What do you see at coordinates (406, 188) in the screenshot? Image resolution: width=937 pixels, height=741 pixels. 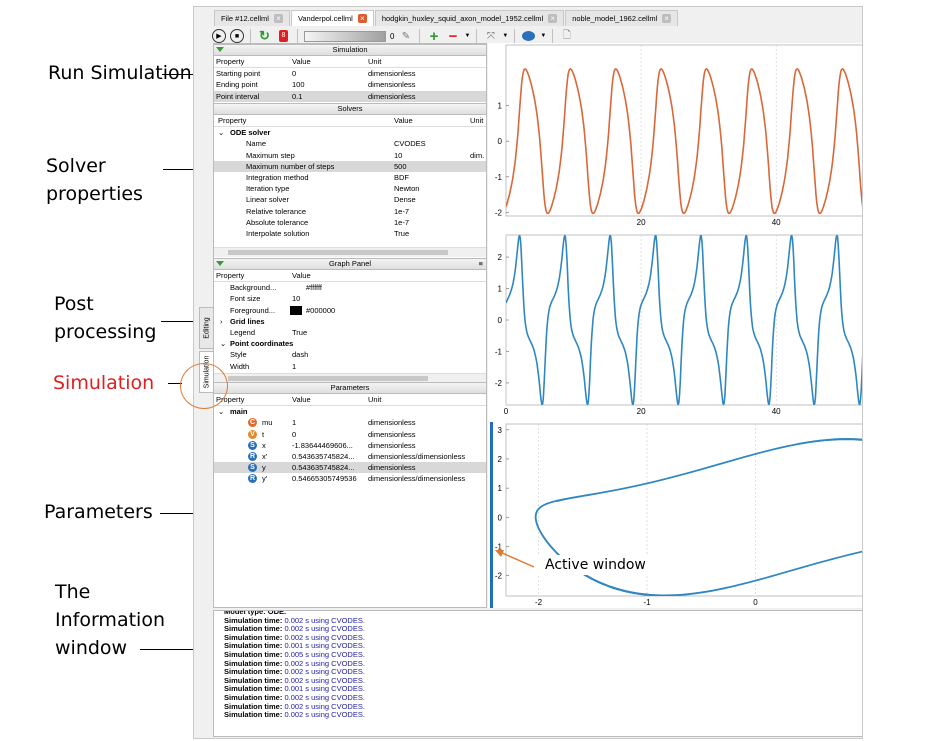 I see `property-value: Newton` at bounding box center [406, 188].